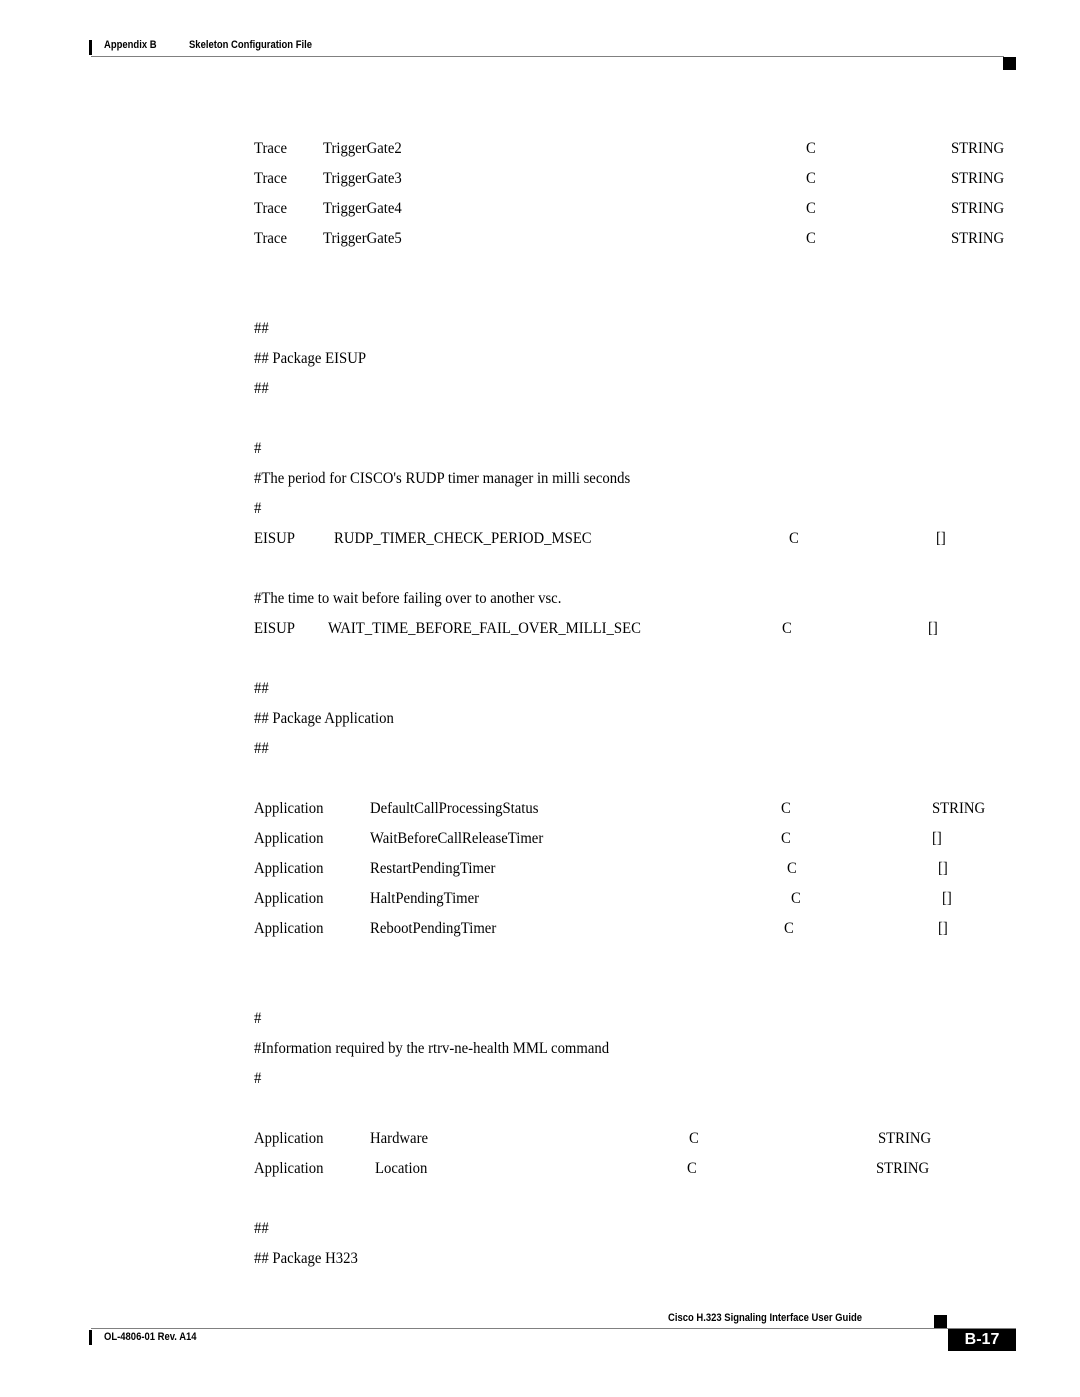 Image resolution: width=1080 pixels, height=1397 pixels. I want to click on footer-corner-square, so click(940, 1321).